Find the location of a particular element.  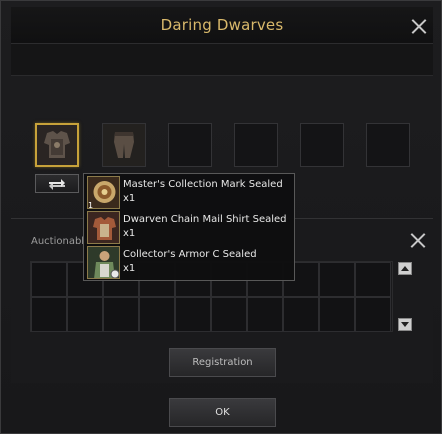

auctionable-label: Auctionable is located at coordinates (61, 241).